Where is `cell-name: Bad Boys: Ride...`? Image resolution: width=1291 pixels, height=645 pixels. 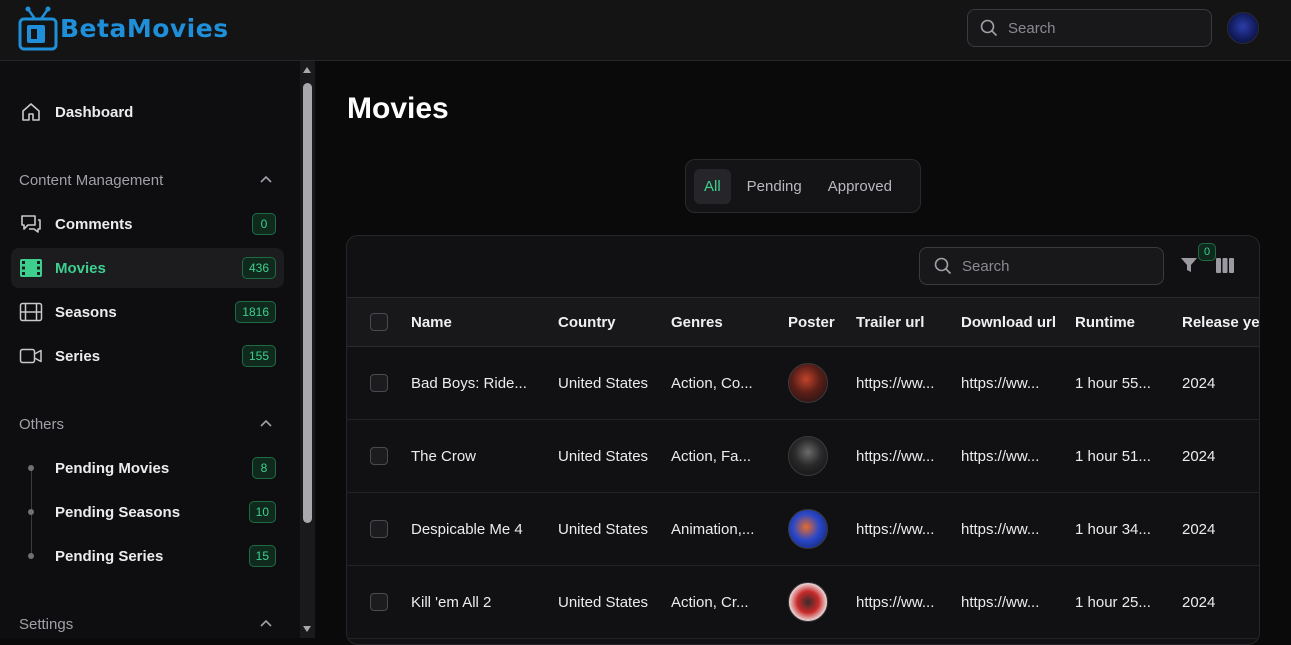 cell-name: Bad Boys: Ride... is located at coordinates (469, 383).